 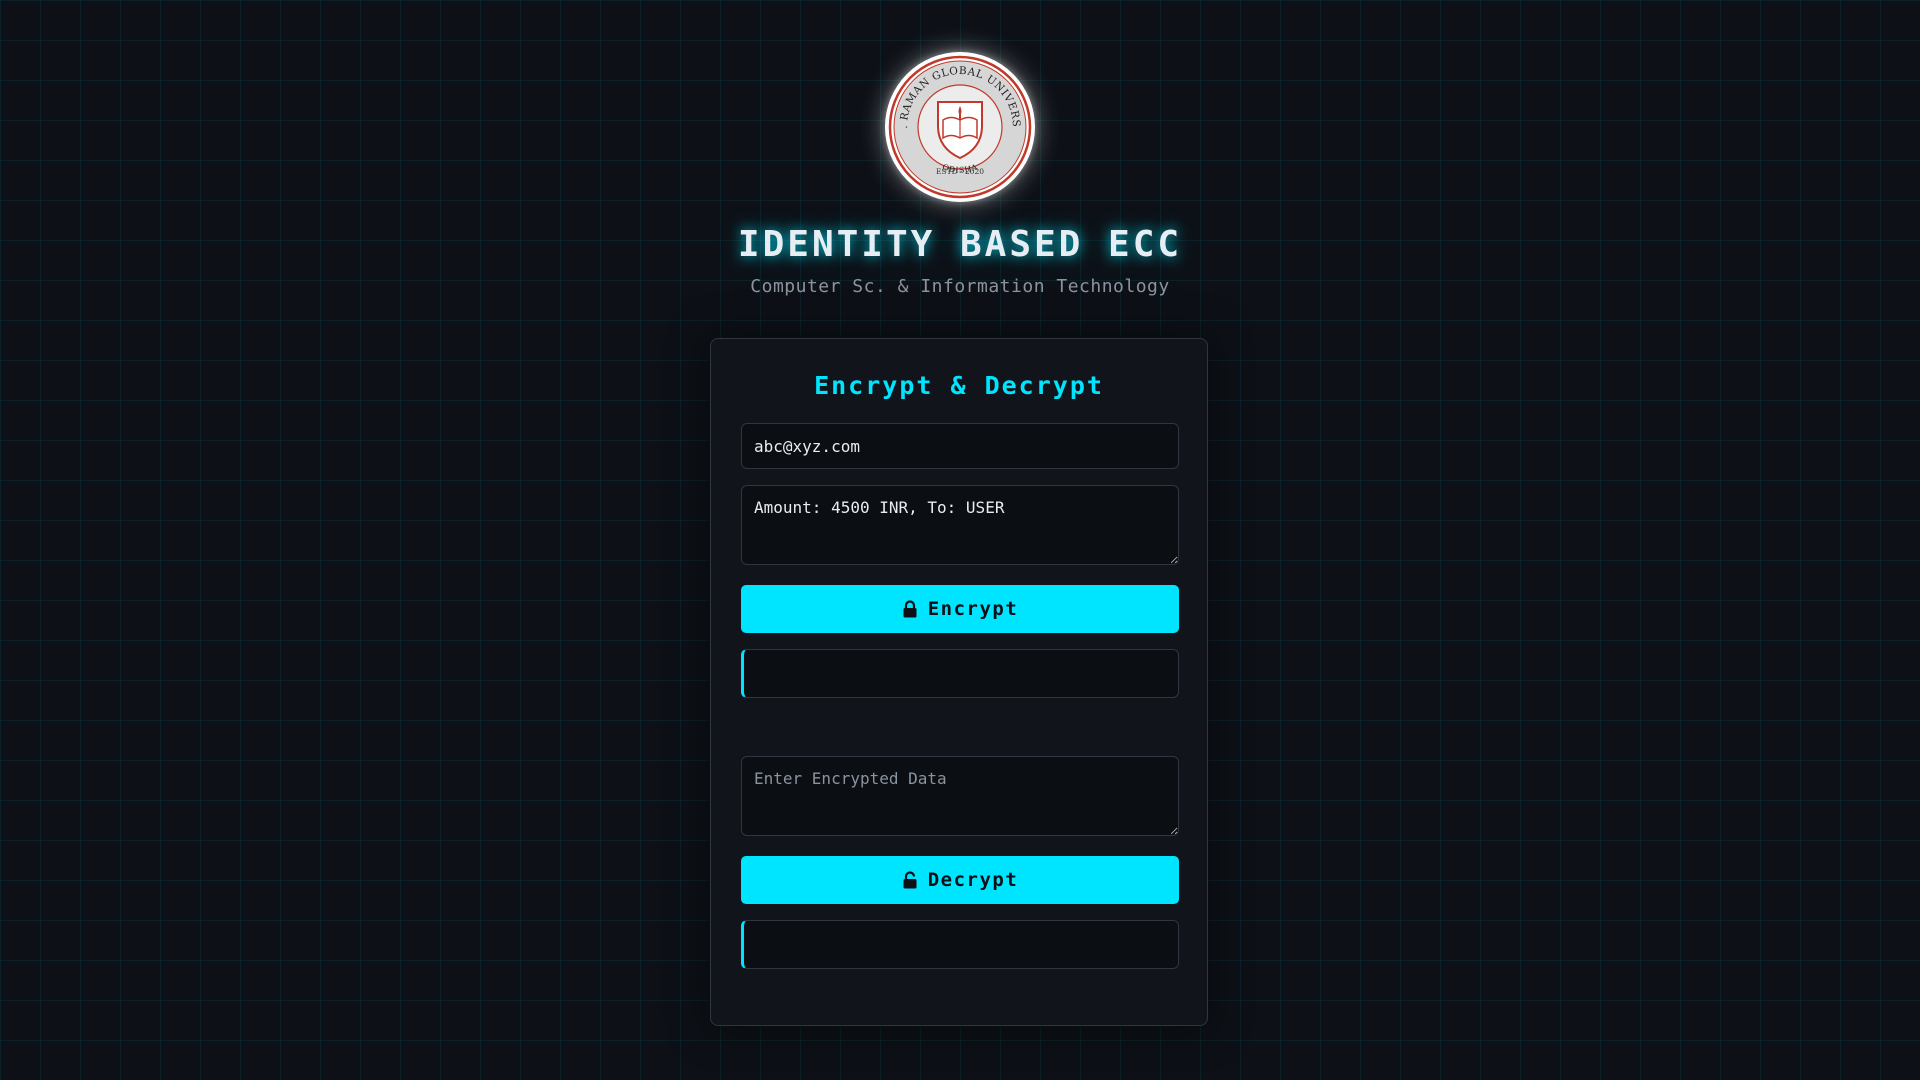 I want to click on page-title: IDENTITY BASED ECC, so click(x=960, y=244).